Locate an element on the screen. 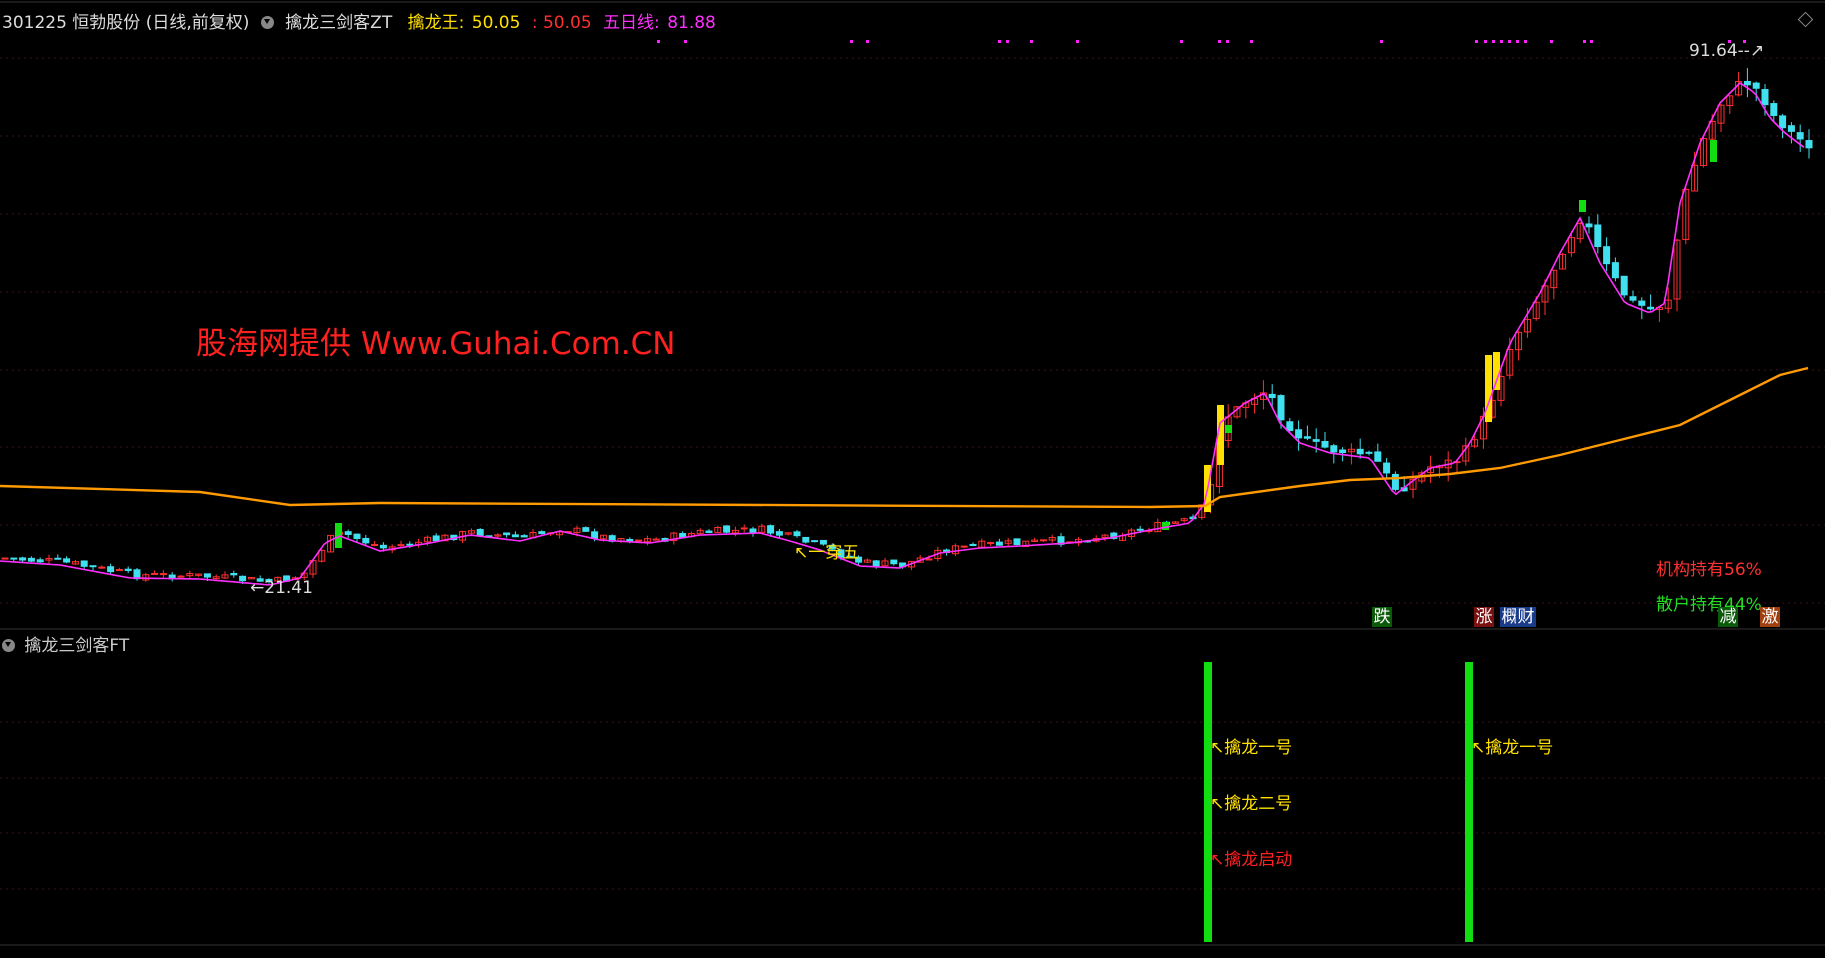 The width and height of the screenshot is (1825, 958). badge-zhang: 涨 is located at coordinates (1484, 617).